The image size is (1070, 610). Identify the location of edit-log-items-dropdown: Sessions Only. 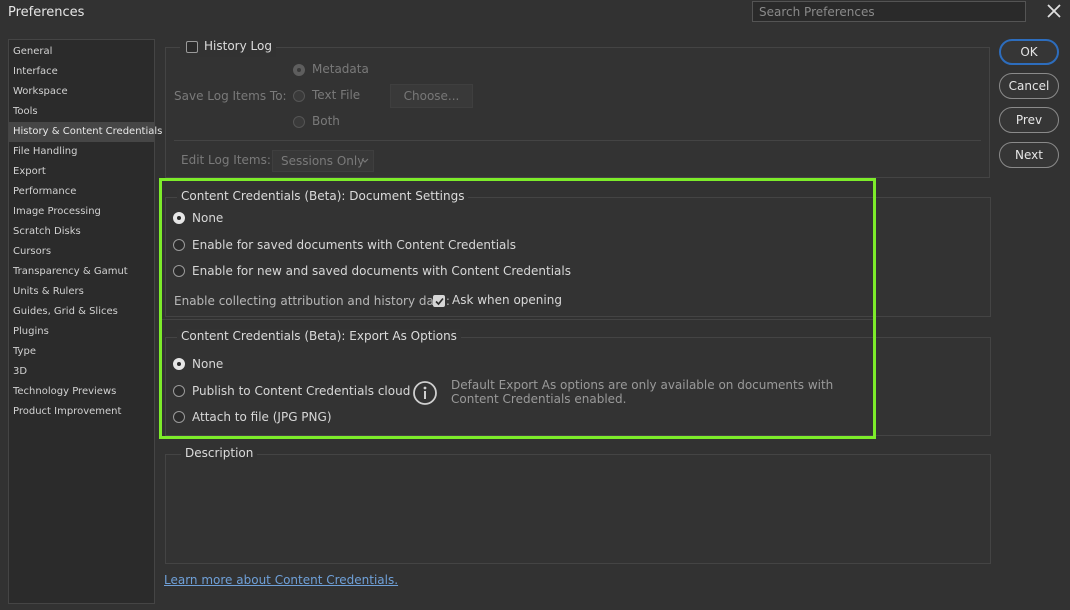
(323, 161).